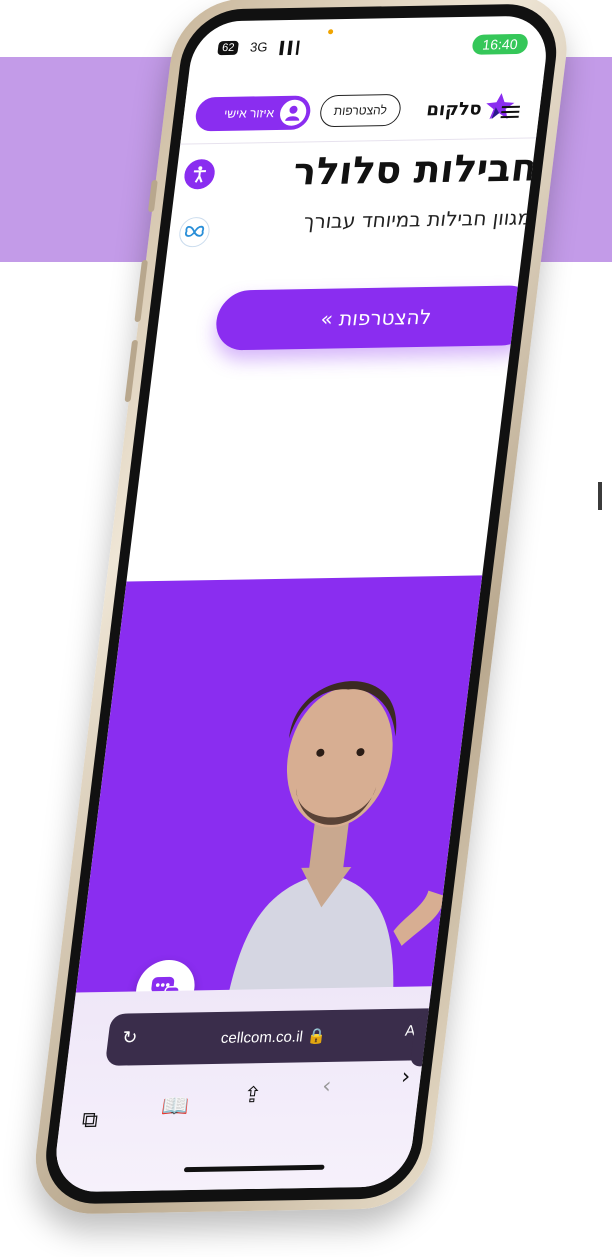 This screenshot has width=612, height=1257. What do you see at coordinates (175, 1106) in the screenshot?
I see `bookmarks-icon: 📖` at bounding box center [175, 1106].